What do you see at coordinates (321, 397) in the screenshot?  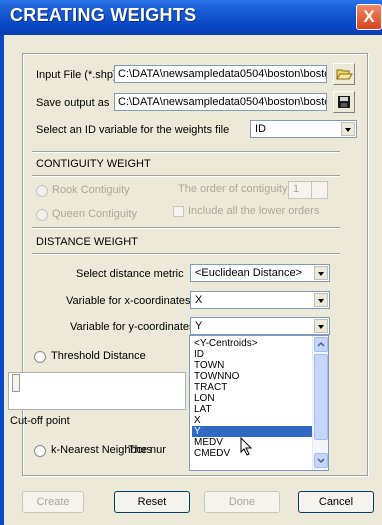 I see `scroll-thumb` at bounding box center [321, 397].